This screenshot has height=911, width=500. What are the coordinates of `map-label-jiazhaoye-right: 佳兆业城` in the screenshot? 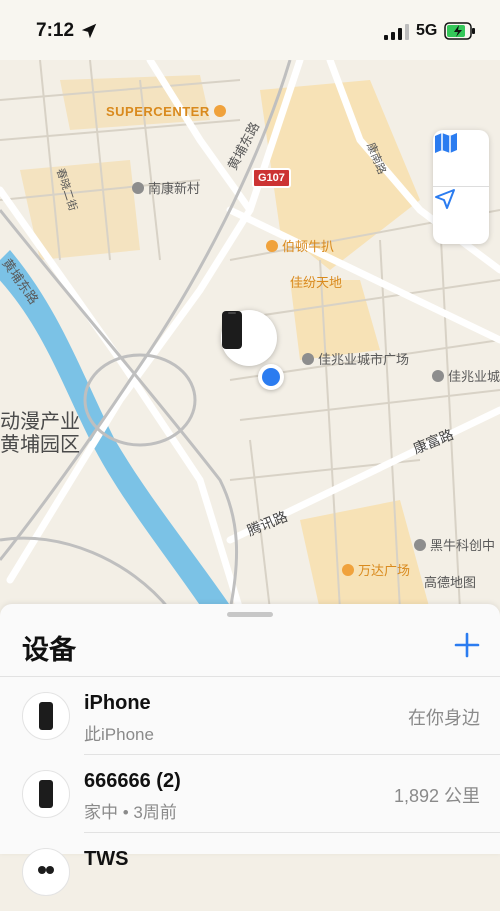 It's located at (466, 375).